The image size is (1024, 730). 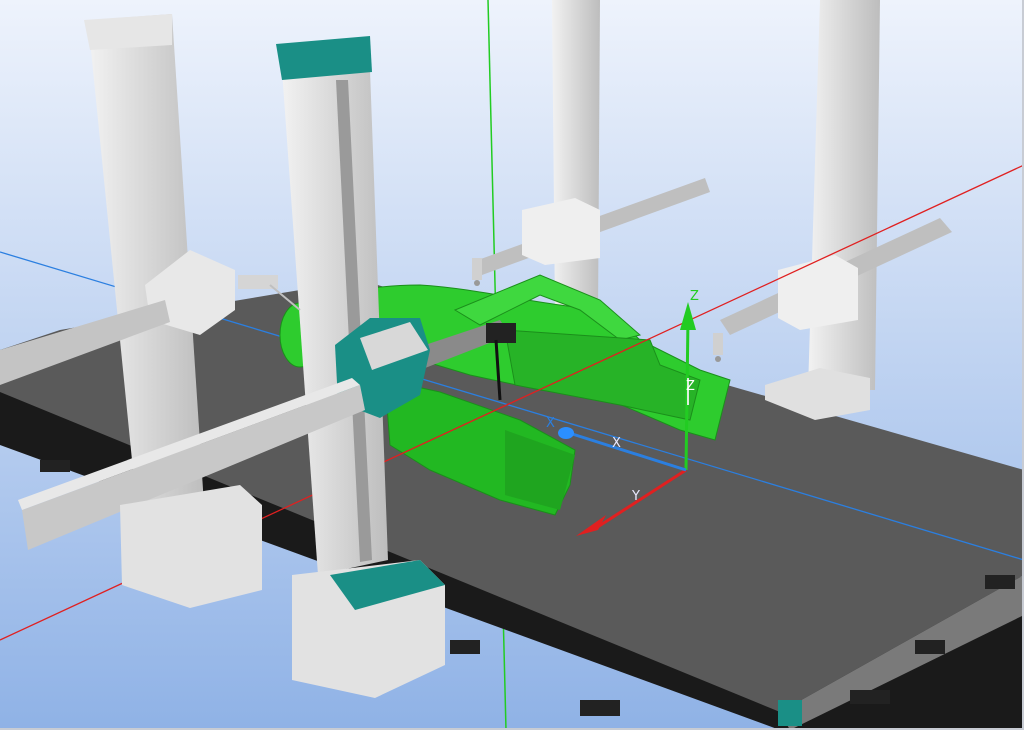 I want to click on table-corner-cap, so click(x=790, y=713).